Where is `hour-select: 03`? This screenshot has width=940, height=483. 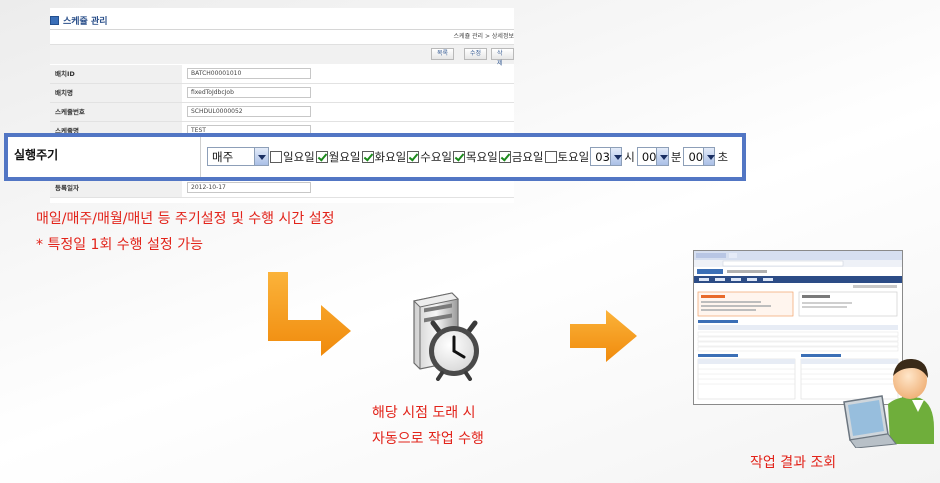
hour-select: 03 is located at coordinates (606, 156).